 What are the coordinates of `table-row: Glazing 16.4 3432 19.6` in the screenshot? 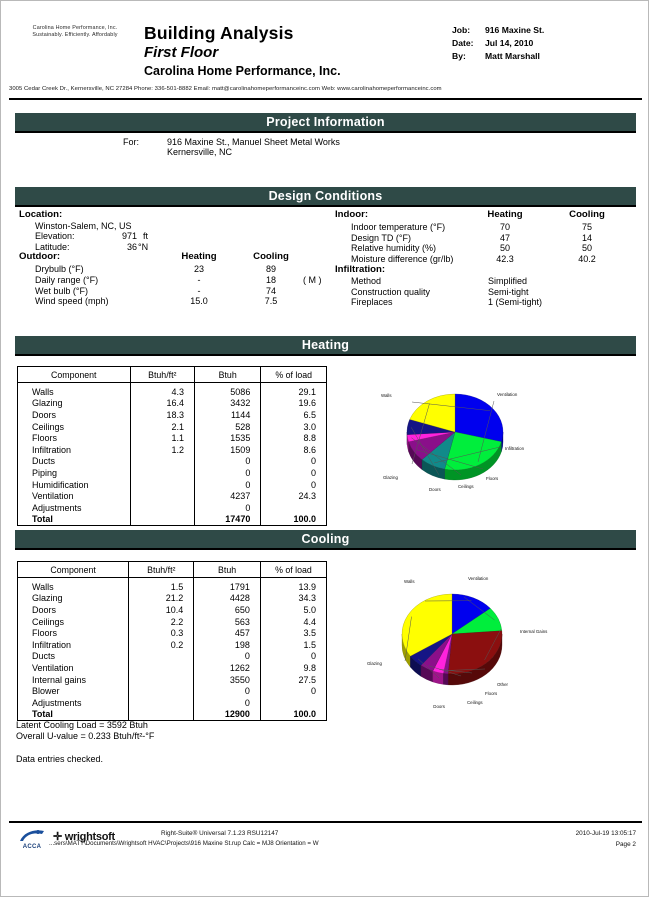 It's located at (172, 403).